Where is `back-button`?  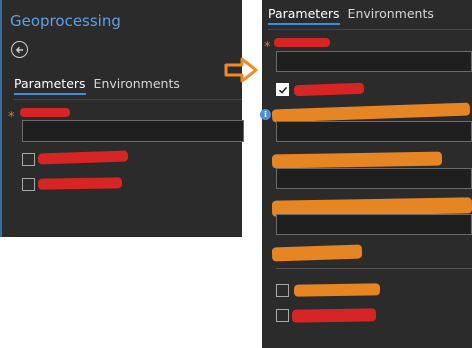
back-button is located at coordinates (19, 49).